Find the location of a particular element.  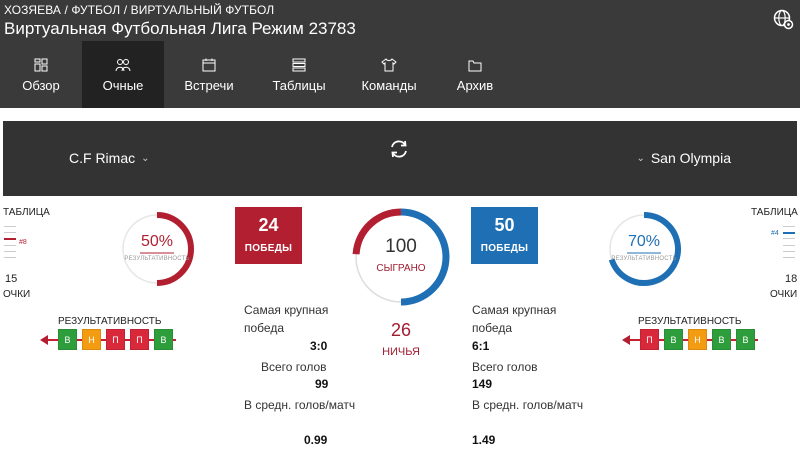

folder-icon is located at coordinates (475, 65).